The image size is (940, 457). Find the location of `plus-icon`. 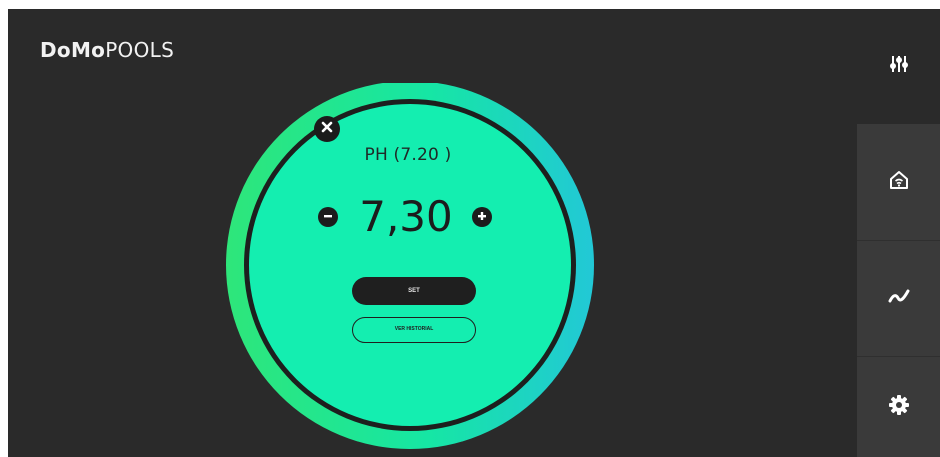

plus-icon is located at coordinates (482, 217).